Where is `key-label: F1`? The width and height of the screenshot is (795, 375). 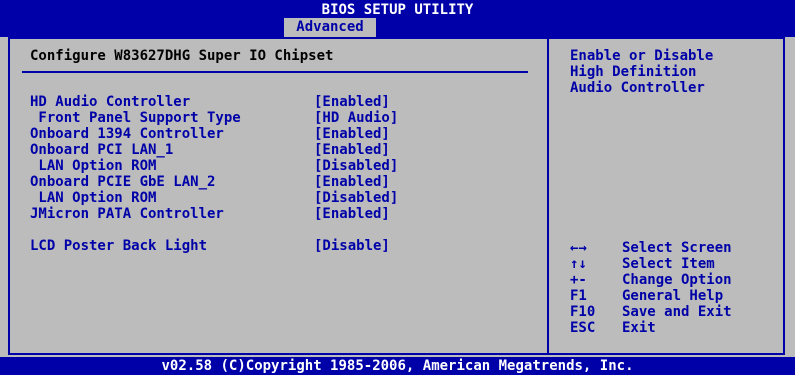 key-label: F1 is located at coordinates (578, 296).